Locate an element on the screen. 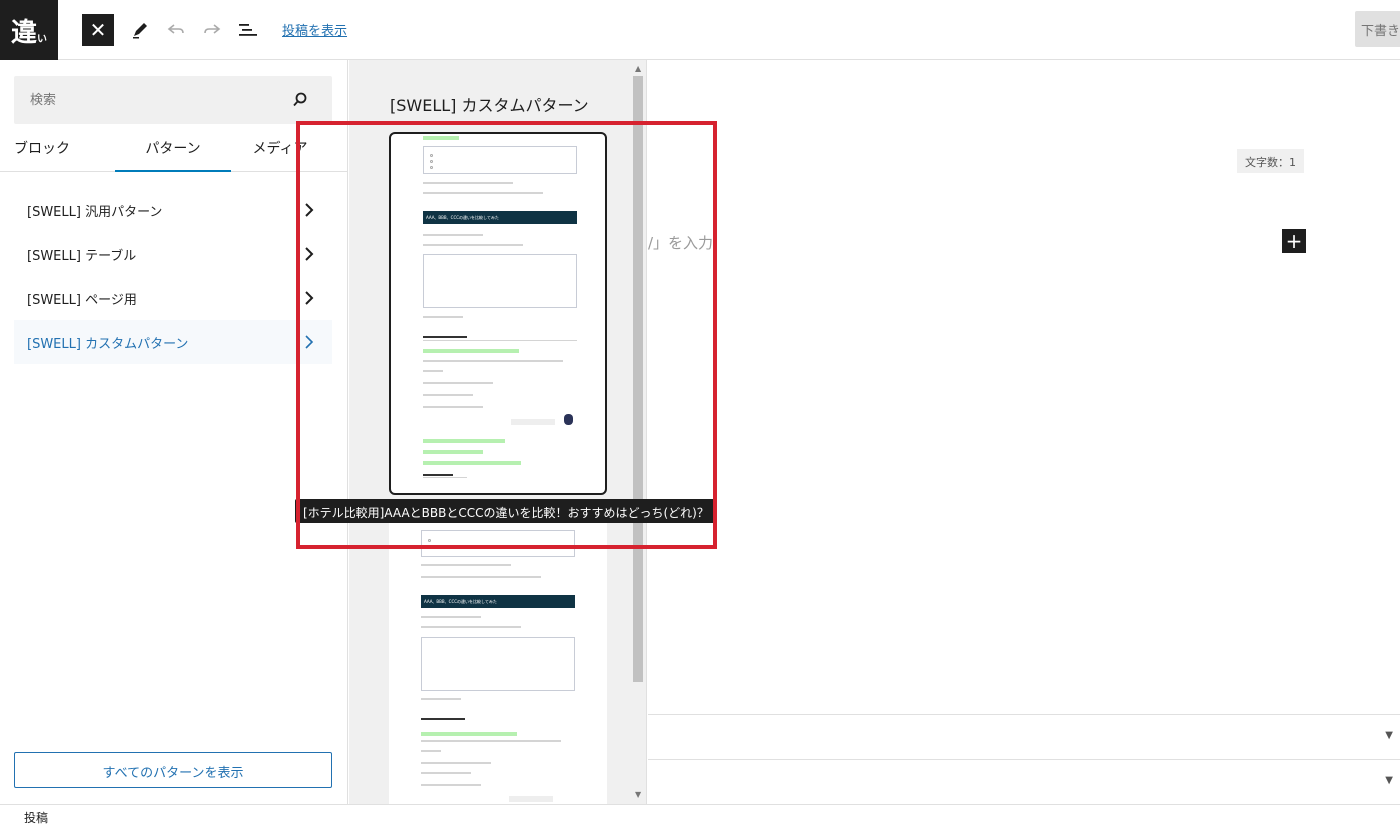 Image resolution: width=1400 pixels, height=826 pixels. inserter-search is located at coordinates (173, 100).